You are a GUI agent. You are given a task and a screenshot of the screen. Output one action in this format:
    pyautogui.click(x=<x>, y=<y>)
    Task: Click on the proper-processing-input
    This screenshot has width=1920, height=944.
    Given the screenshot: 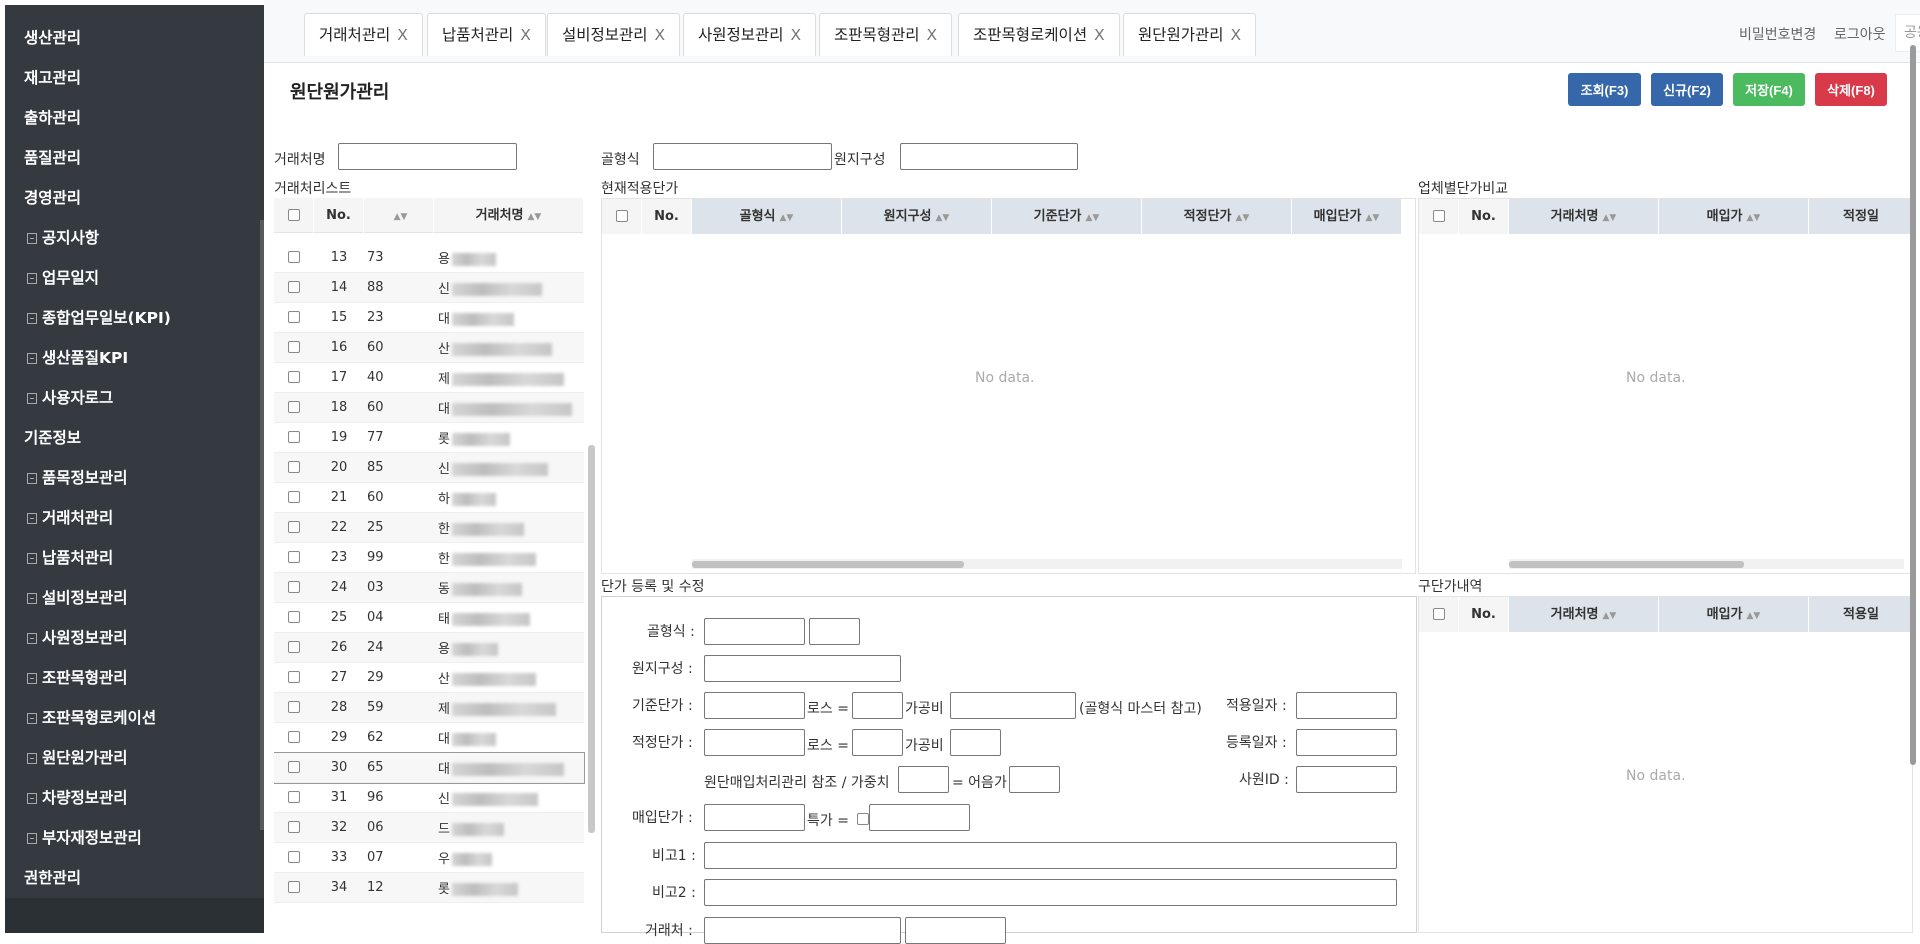 What is the action you would take?
    pyautogui.click(x=975, y=742)
    